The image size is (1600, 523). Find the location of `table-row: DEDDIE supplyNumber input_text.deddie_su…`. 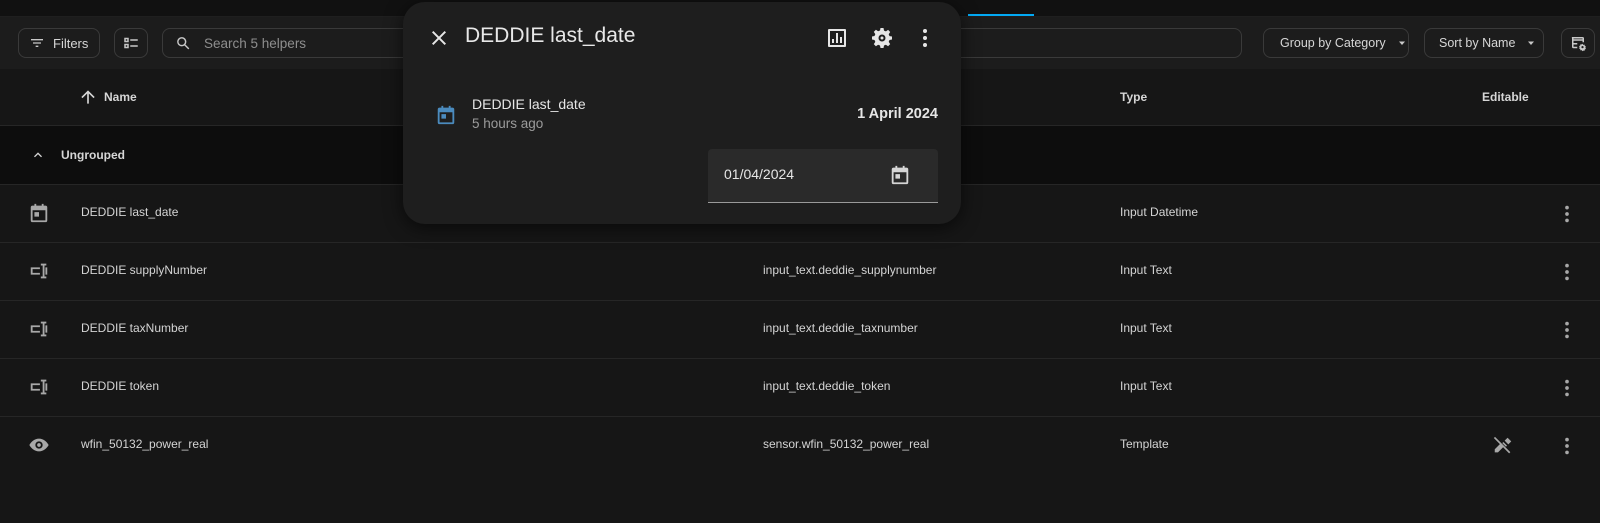

table-row: DEDDIE supplyNumber input_text.deddie_su… is located at coordinates (800, 272).